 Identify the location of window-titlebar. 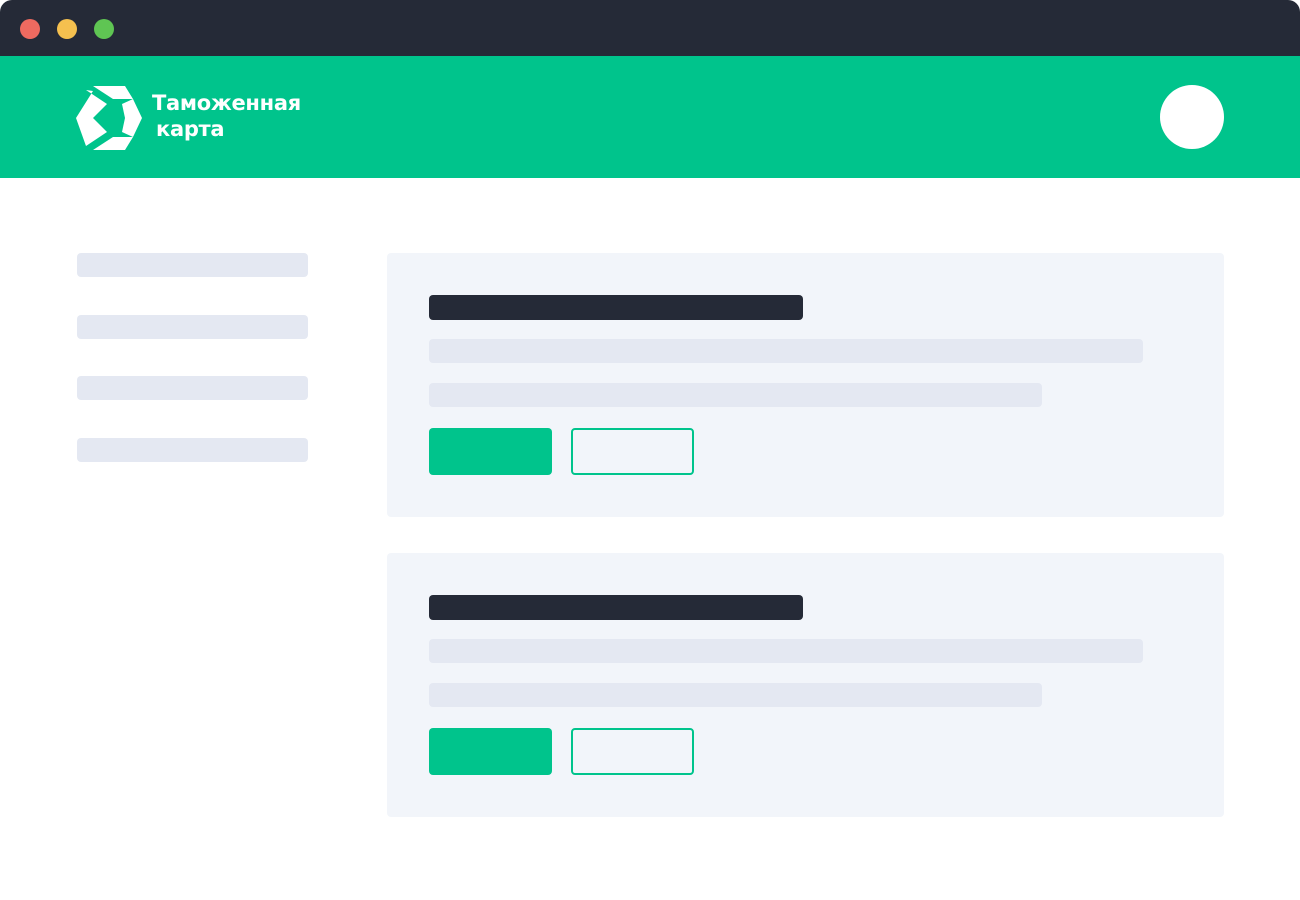
(650, 28).